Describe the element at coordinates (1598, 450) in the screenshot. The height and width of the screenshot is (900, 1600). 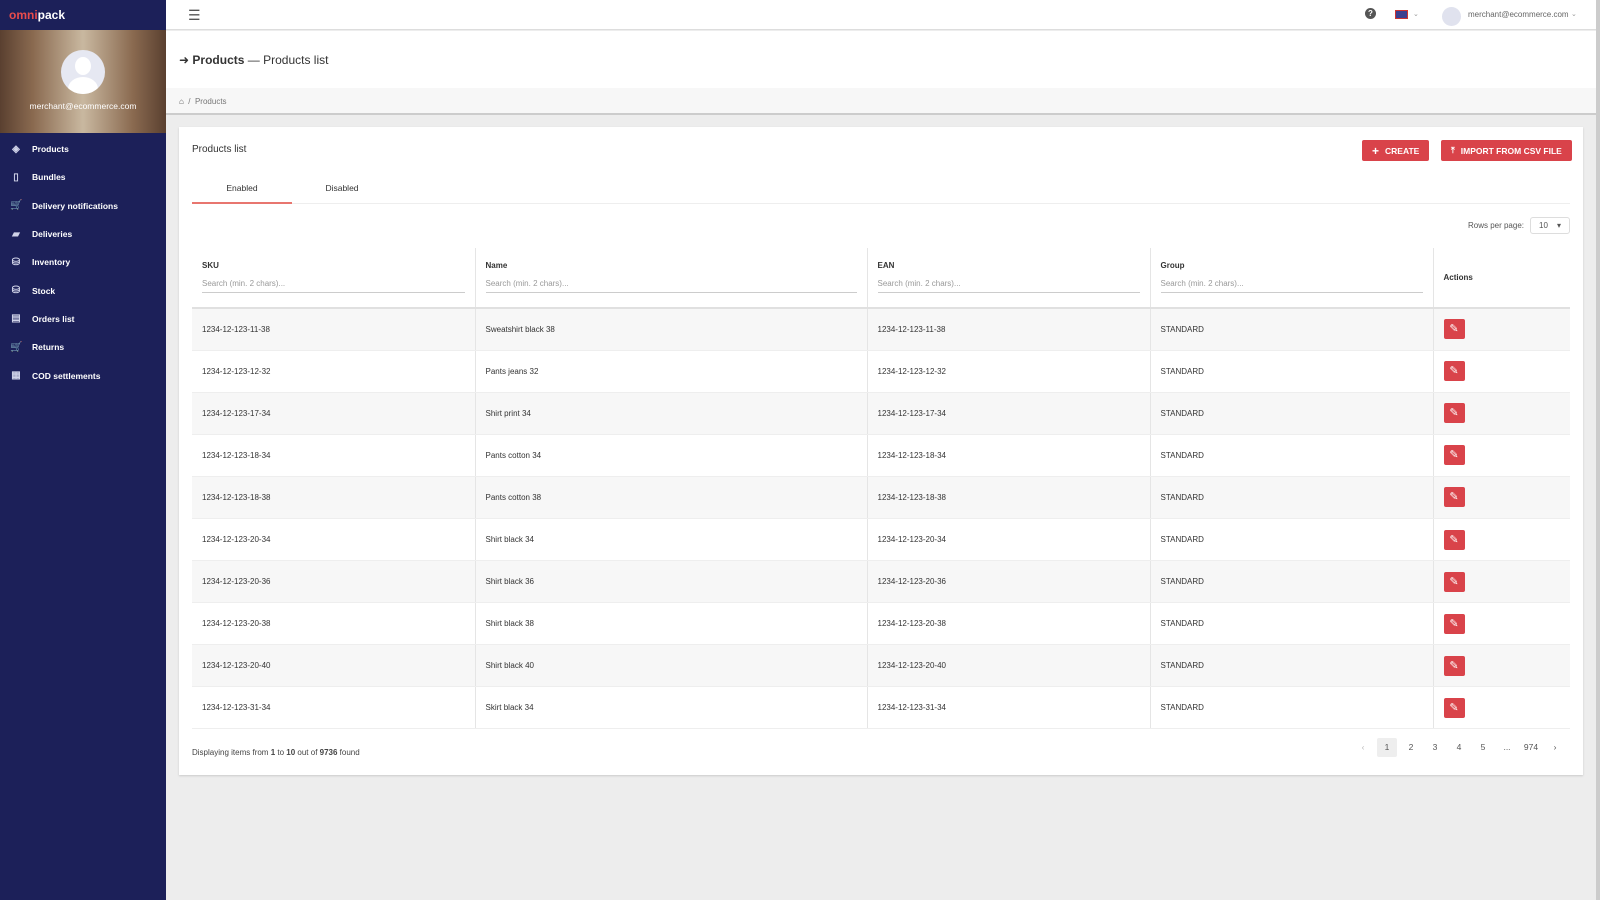
I see `scrollbar` at that location.